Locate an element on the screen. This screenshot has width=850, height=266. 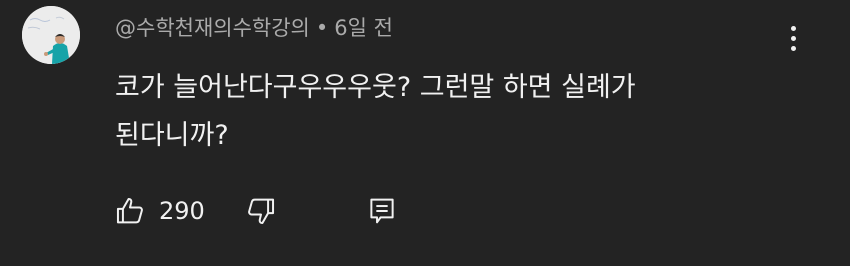
comment-text-line: 코가 늘어난다구우우우웃? 그런말 하면 실례가 is located at coordinates (375, 87).